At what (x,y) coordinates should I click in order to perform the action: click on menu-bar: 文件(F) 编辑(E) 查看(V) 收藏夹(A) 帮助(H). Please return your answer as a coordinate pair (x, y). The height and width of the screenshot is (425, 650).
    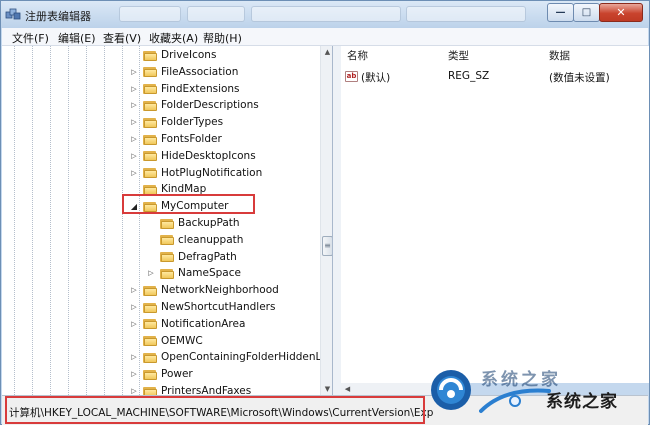
    Looking at the image, I should click on (325, 37).